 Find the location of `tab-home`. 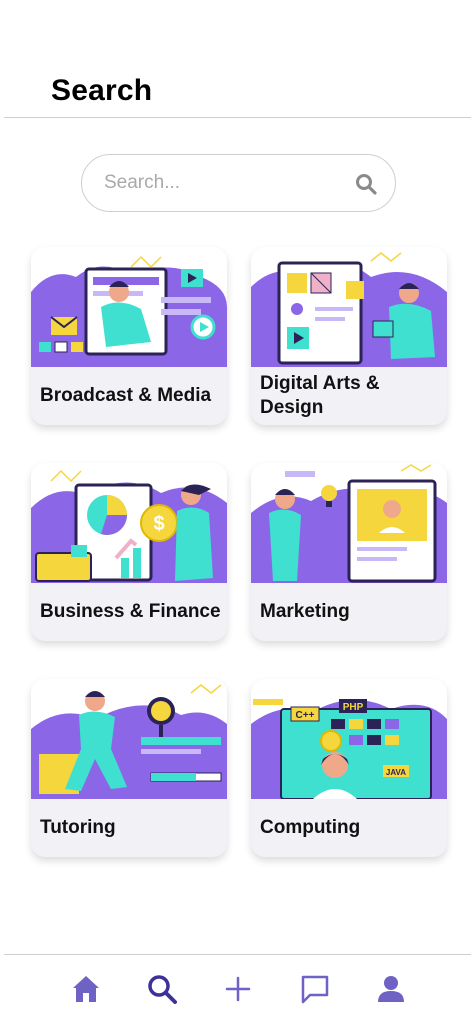

tab-home is located at coordinates (86, 989).